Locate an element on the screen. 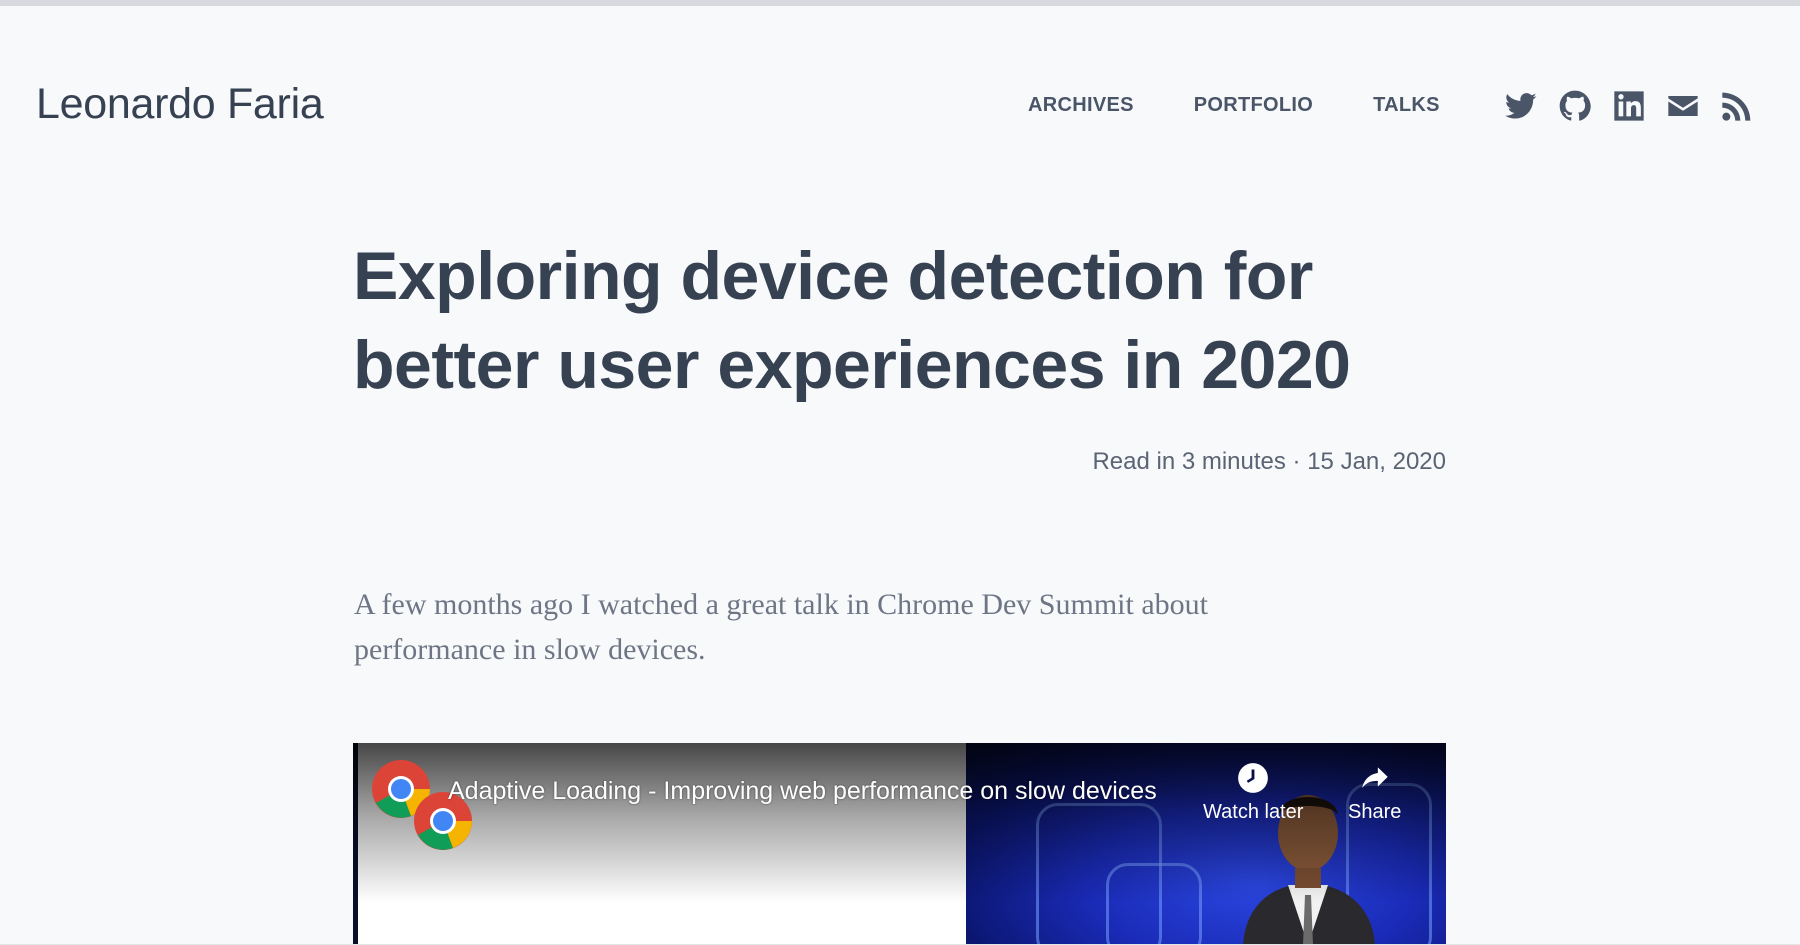 This screenshot has width=1800, height=945. main-nav: ARCHIVES PORTFOLIO TALKS is located at coordinates (1234, 105).